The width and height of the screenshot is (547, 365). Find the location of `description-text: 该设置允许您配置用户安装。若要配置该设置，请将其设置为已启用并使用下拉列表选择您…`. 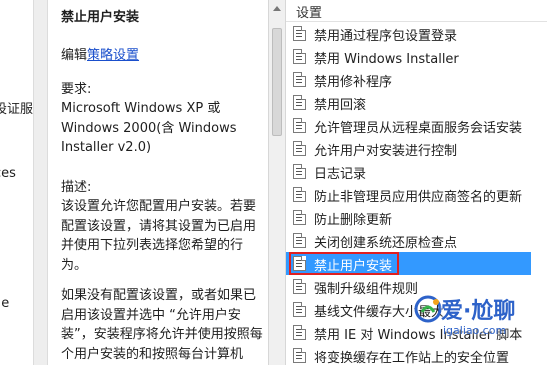

description-text: 该设置允许您配置用户安装。若要配置该设置，请将其设置为已启用并使用下拉列表选择您… is located at coordinates (159, 236).